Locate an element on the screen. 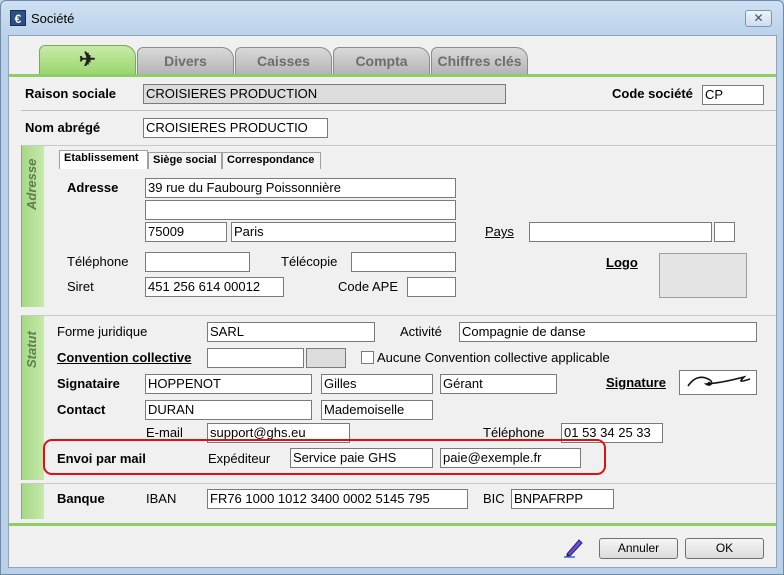 The height and width of the screenshot is (575, 784). activite-label: Activité is located at coordinates (421, 331).